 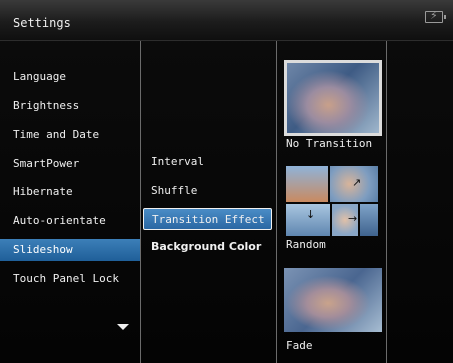 What do you see at coordinates (42, 23) in the screenshot?
I see `page-title: Settings` at bounding box center [42, 23].